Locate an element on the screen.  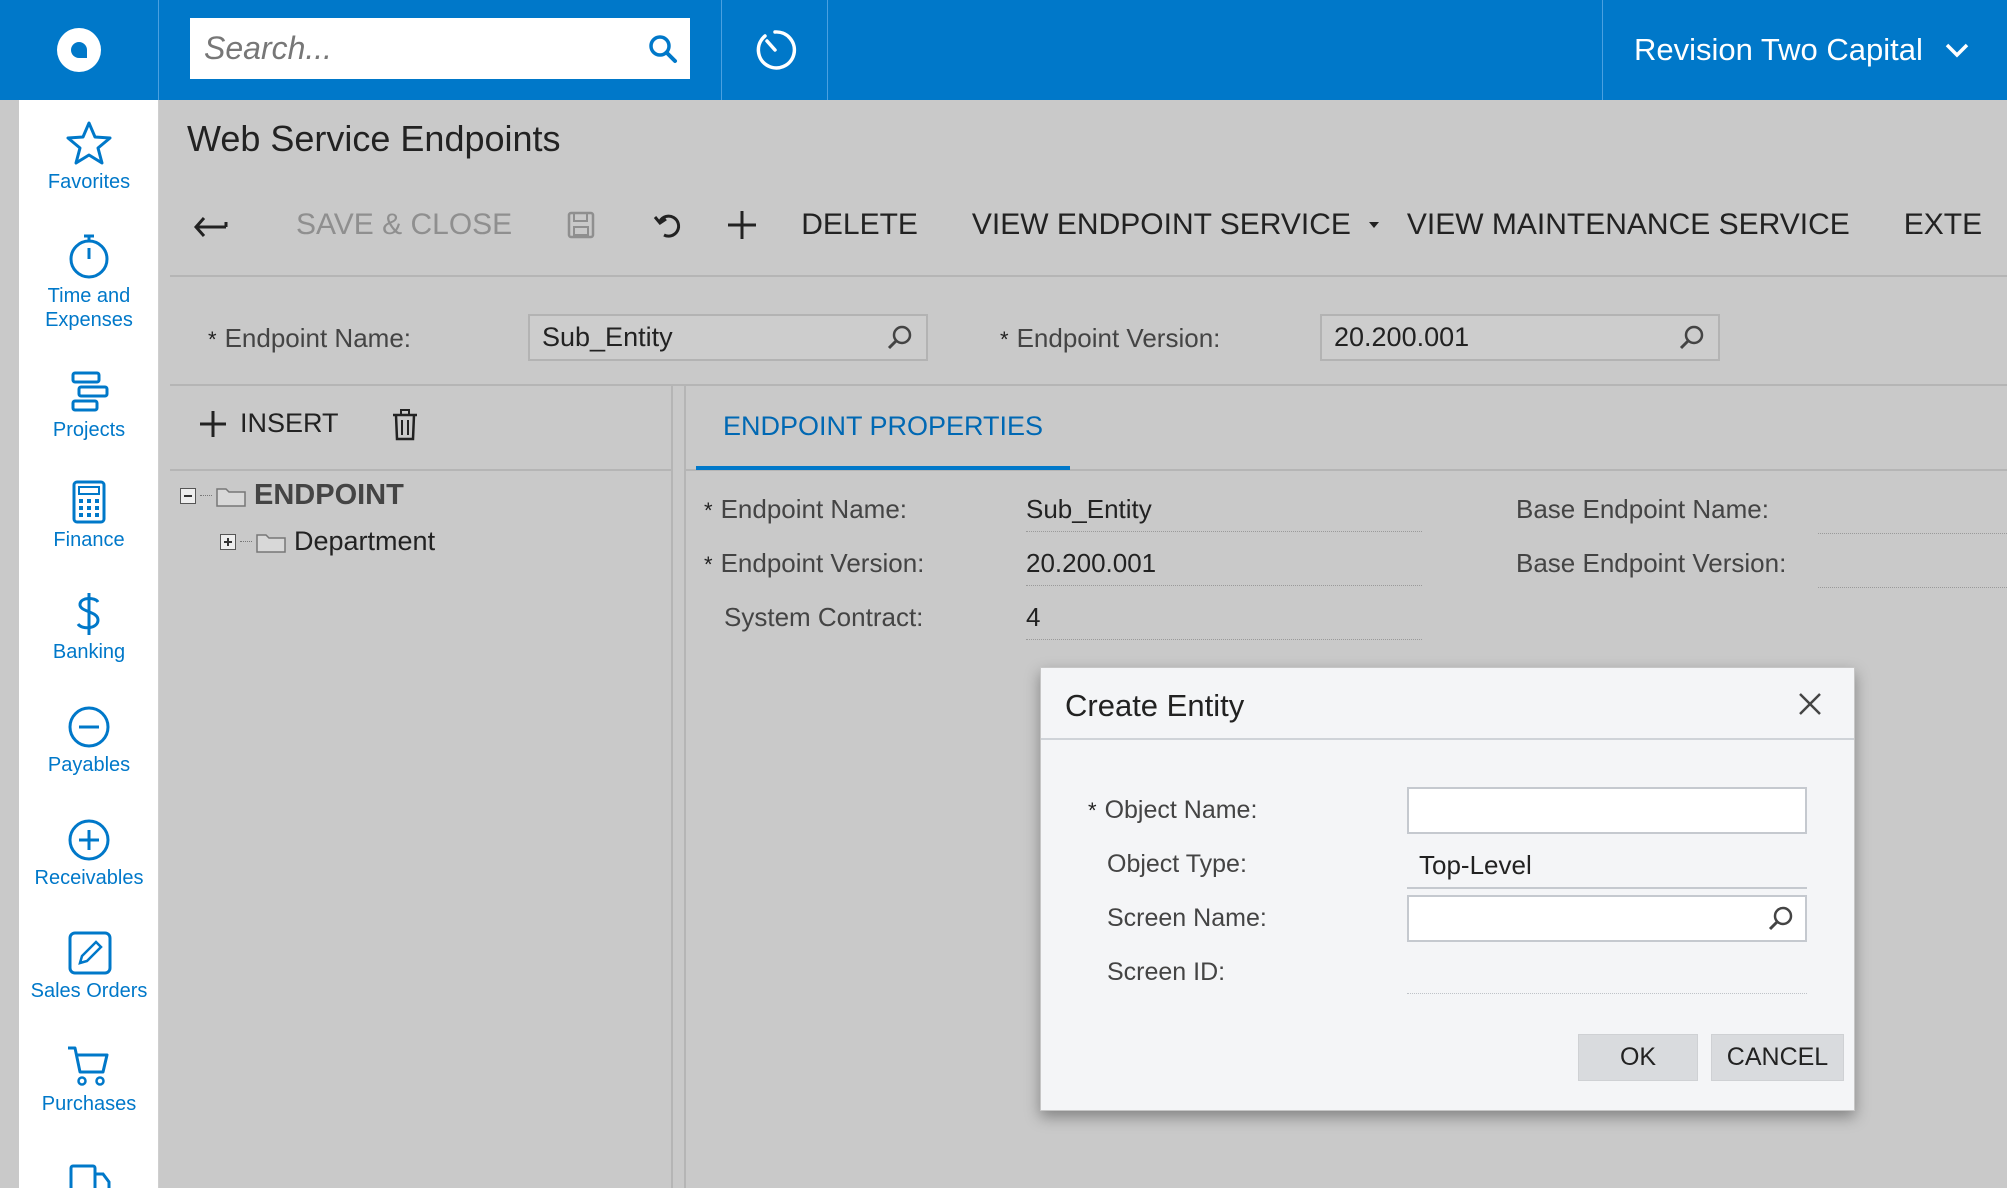
delivery-icon is located at coordinates (90, 1176).